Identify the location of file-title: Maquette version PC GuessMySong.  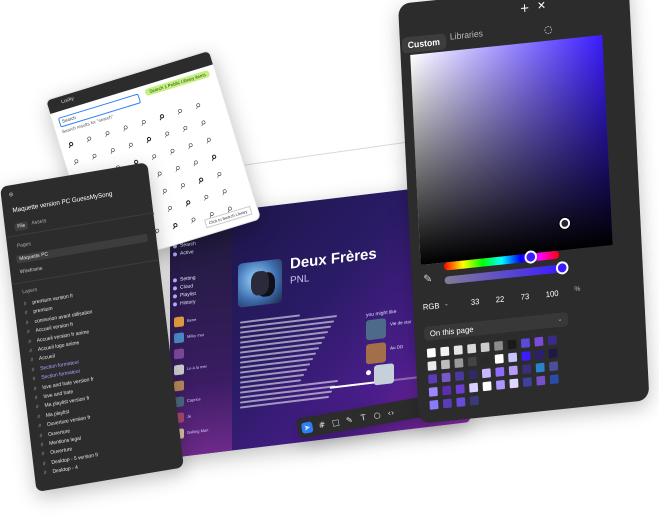
(62, 203).